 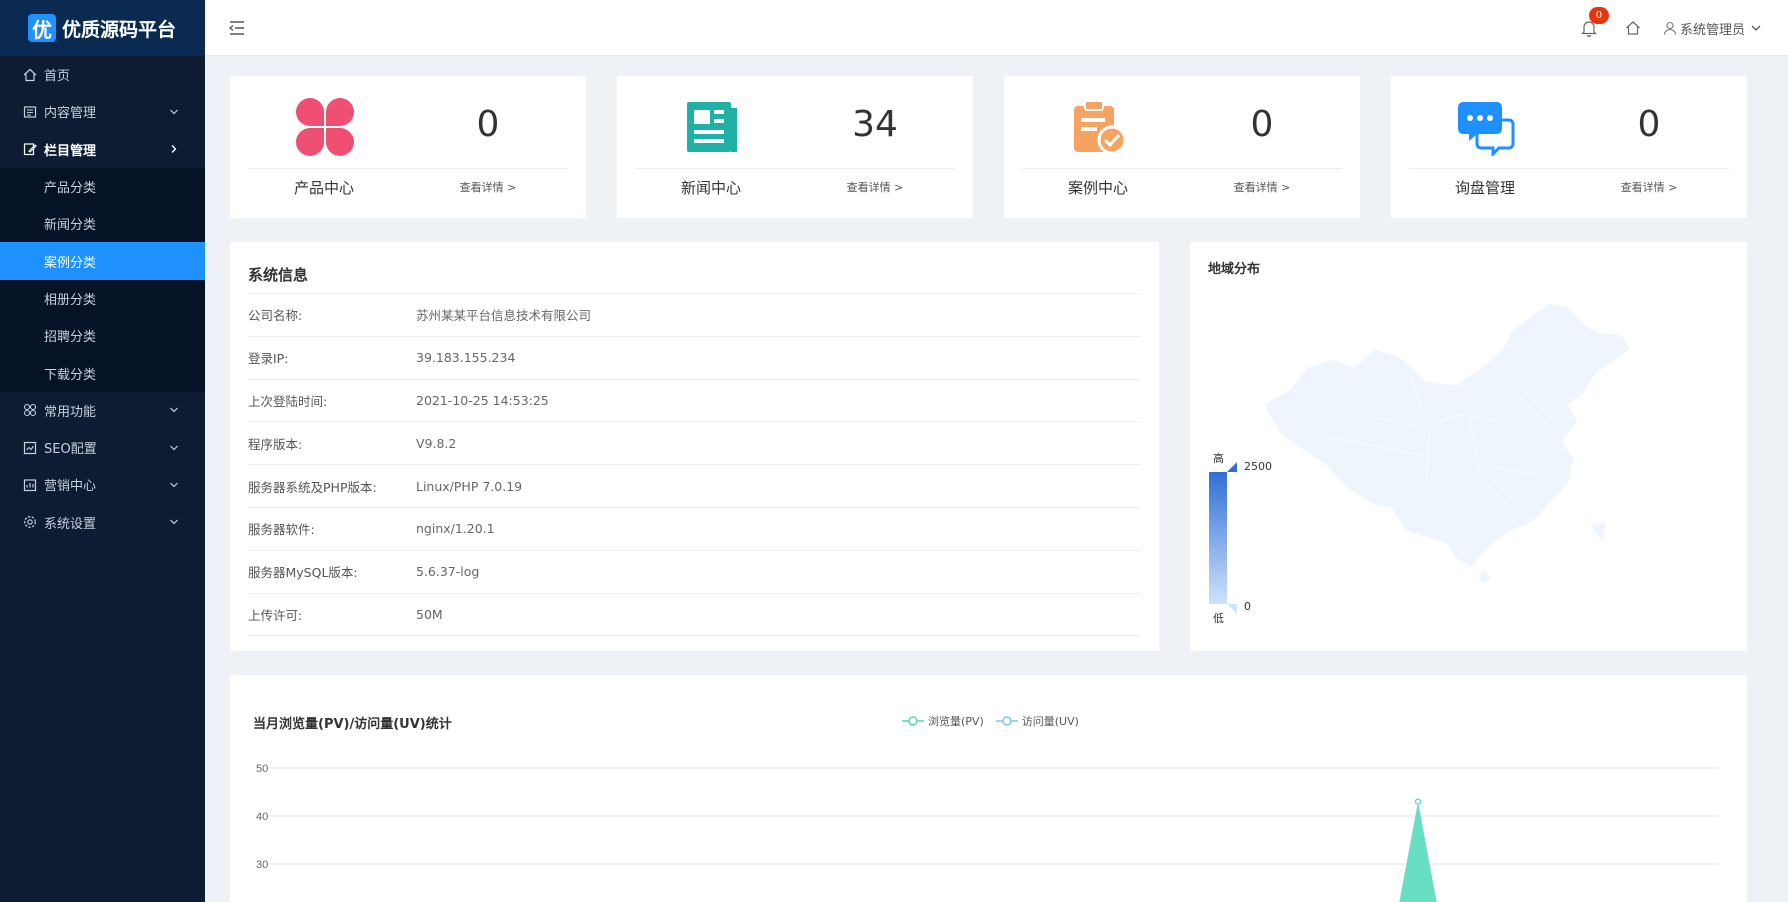 What do you see at coordinates (694, 572) in the screenshot?
I see `table-row: 服务器MySQL版本: 5.6.37-log` at bounding box center [694, 572].